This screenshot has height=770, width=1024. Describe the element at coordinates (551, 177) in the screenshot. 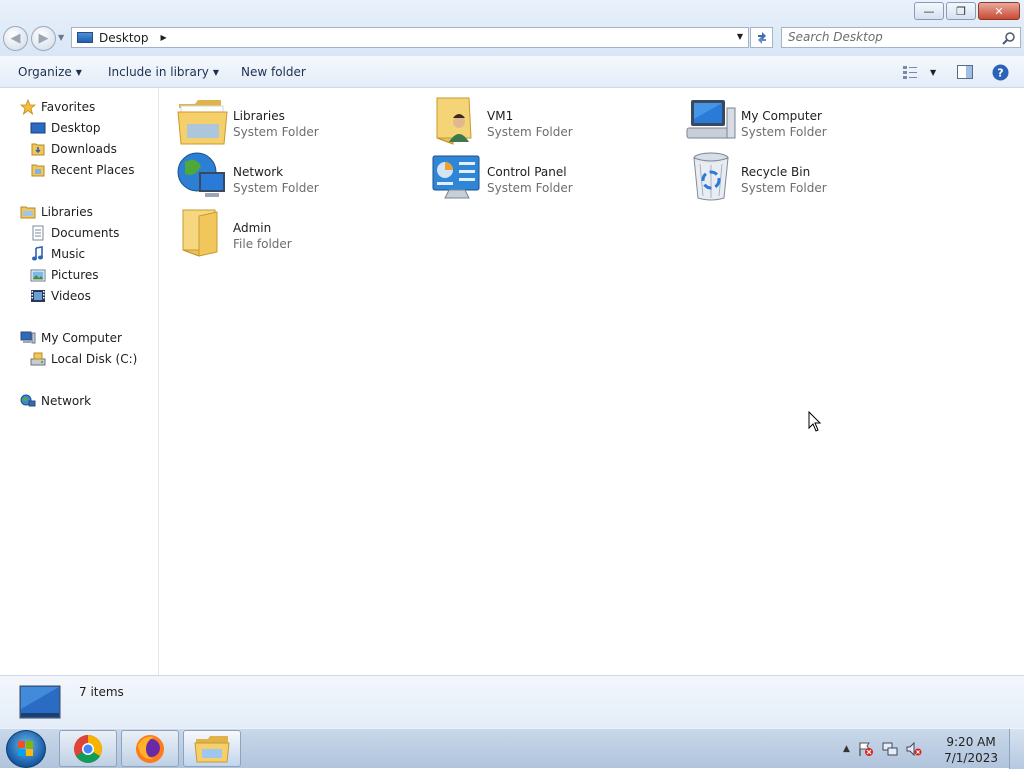

I see `item-control-panel: Control Panel System Folder` at that location.